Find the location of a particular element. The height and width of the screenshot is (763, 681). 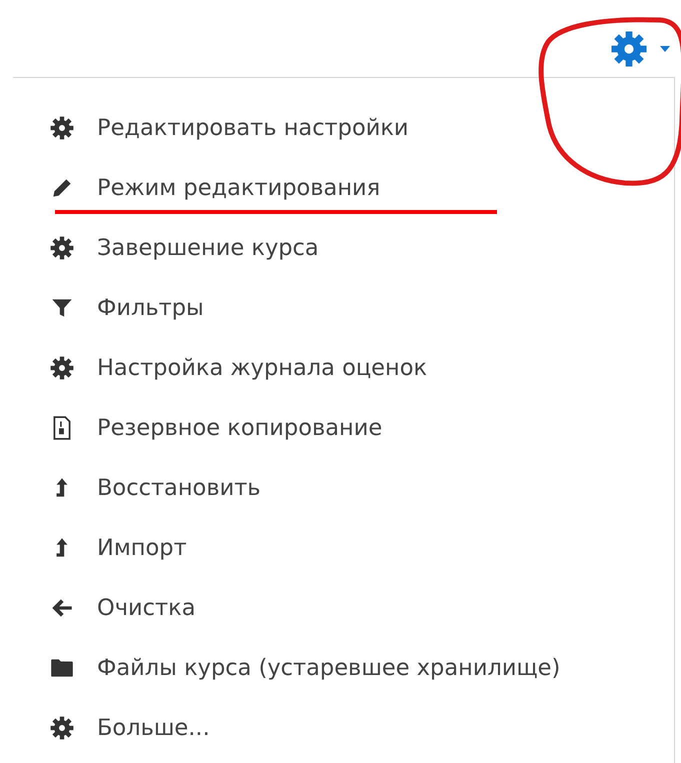

menu-item: Импорт is located at coordinates (343, 548).